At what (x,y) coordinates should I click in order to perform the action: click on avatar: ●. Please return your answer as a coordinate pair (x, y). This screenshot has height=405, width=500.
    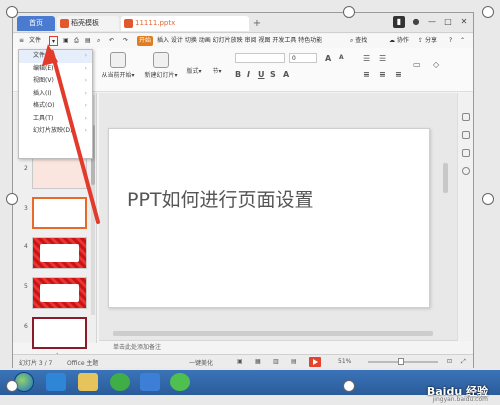
    Looking at the image, I should click on (416, 22).